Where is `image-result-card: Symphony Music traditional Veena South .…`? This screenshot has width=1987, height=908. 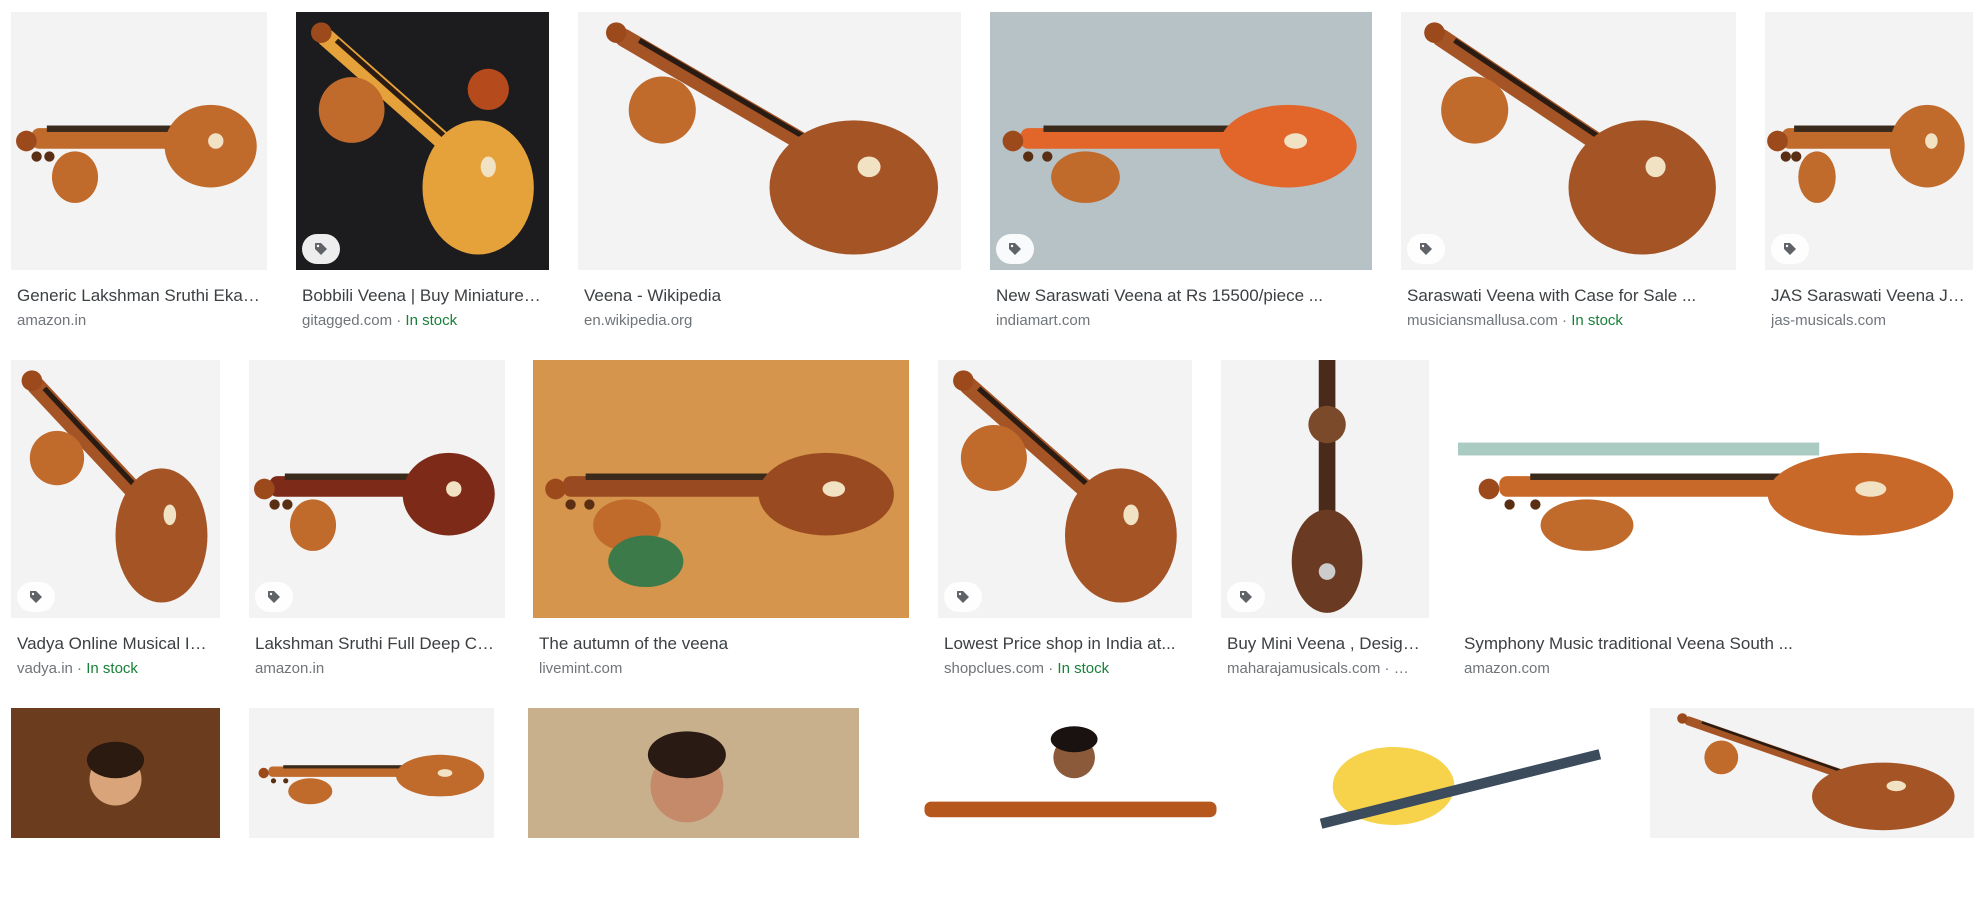
image-result-card: Symphony Music traditional Veena South .… is located at coordinates (1716, 524).